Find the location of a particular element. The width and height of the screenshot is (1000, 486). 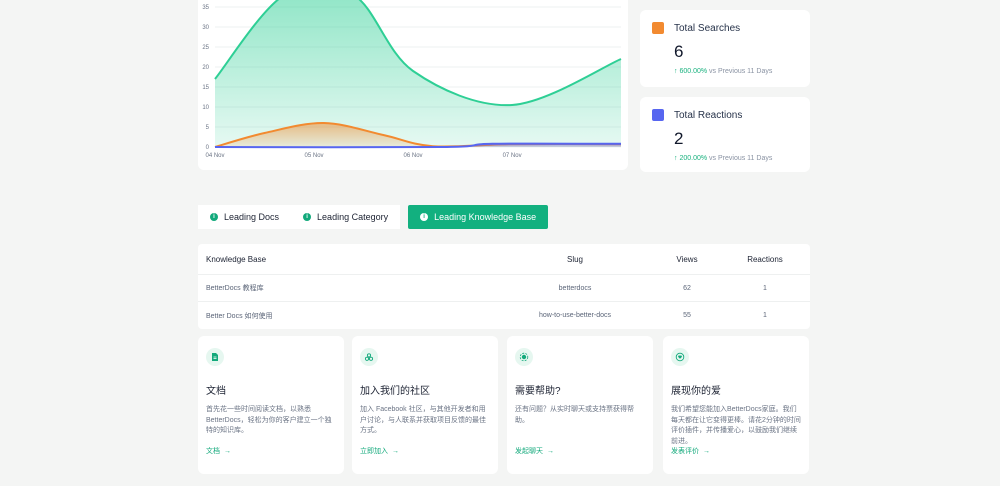

table-row: BetterDocs 教程库 betterdocs 62 1 is located at coordinates (504, 288).